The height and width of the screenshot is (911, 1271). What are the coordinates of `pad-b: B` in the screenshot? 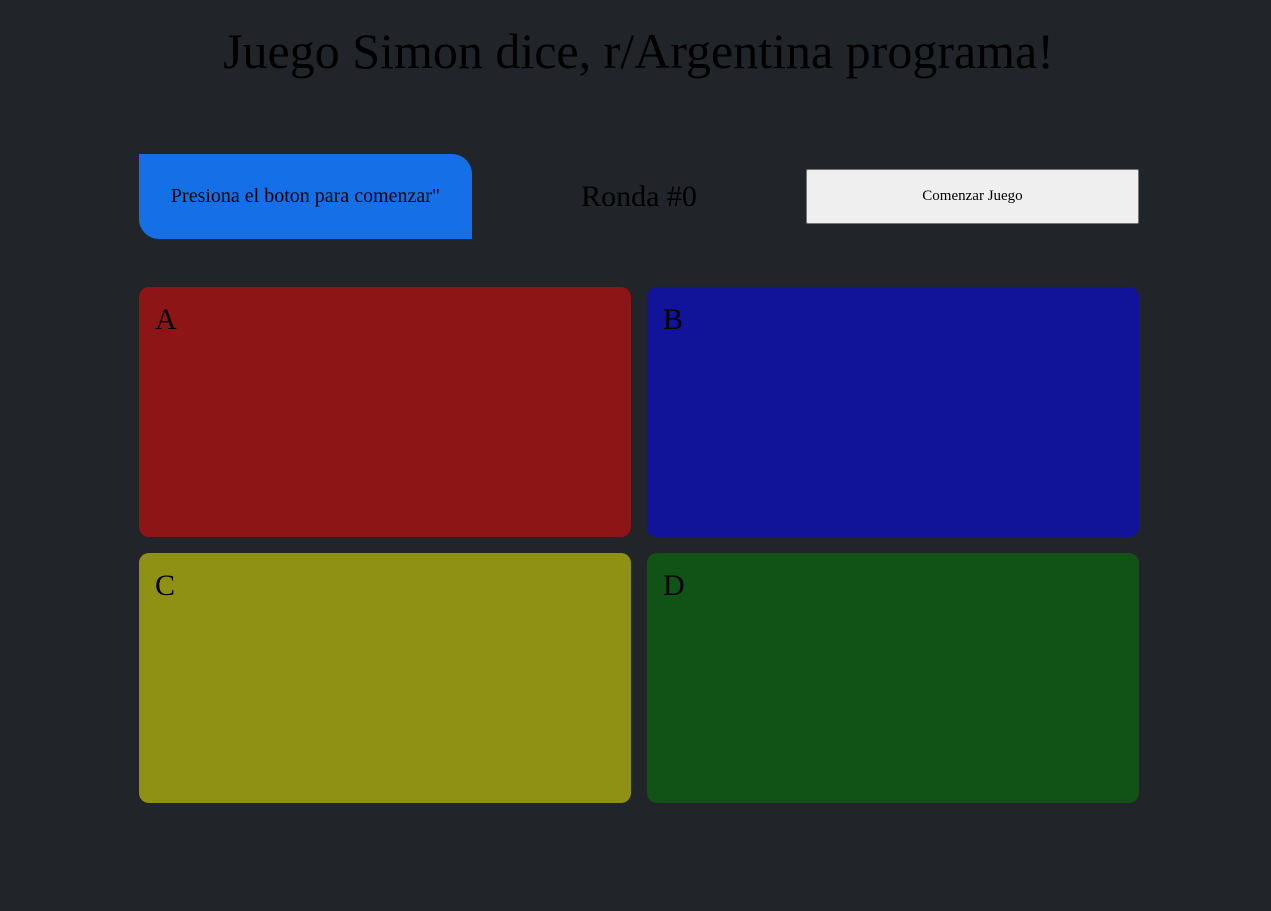 It's located at (893, 412).